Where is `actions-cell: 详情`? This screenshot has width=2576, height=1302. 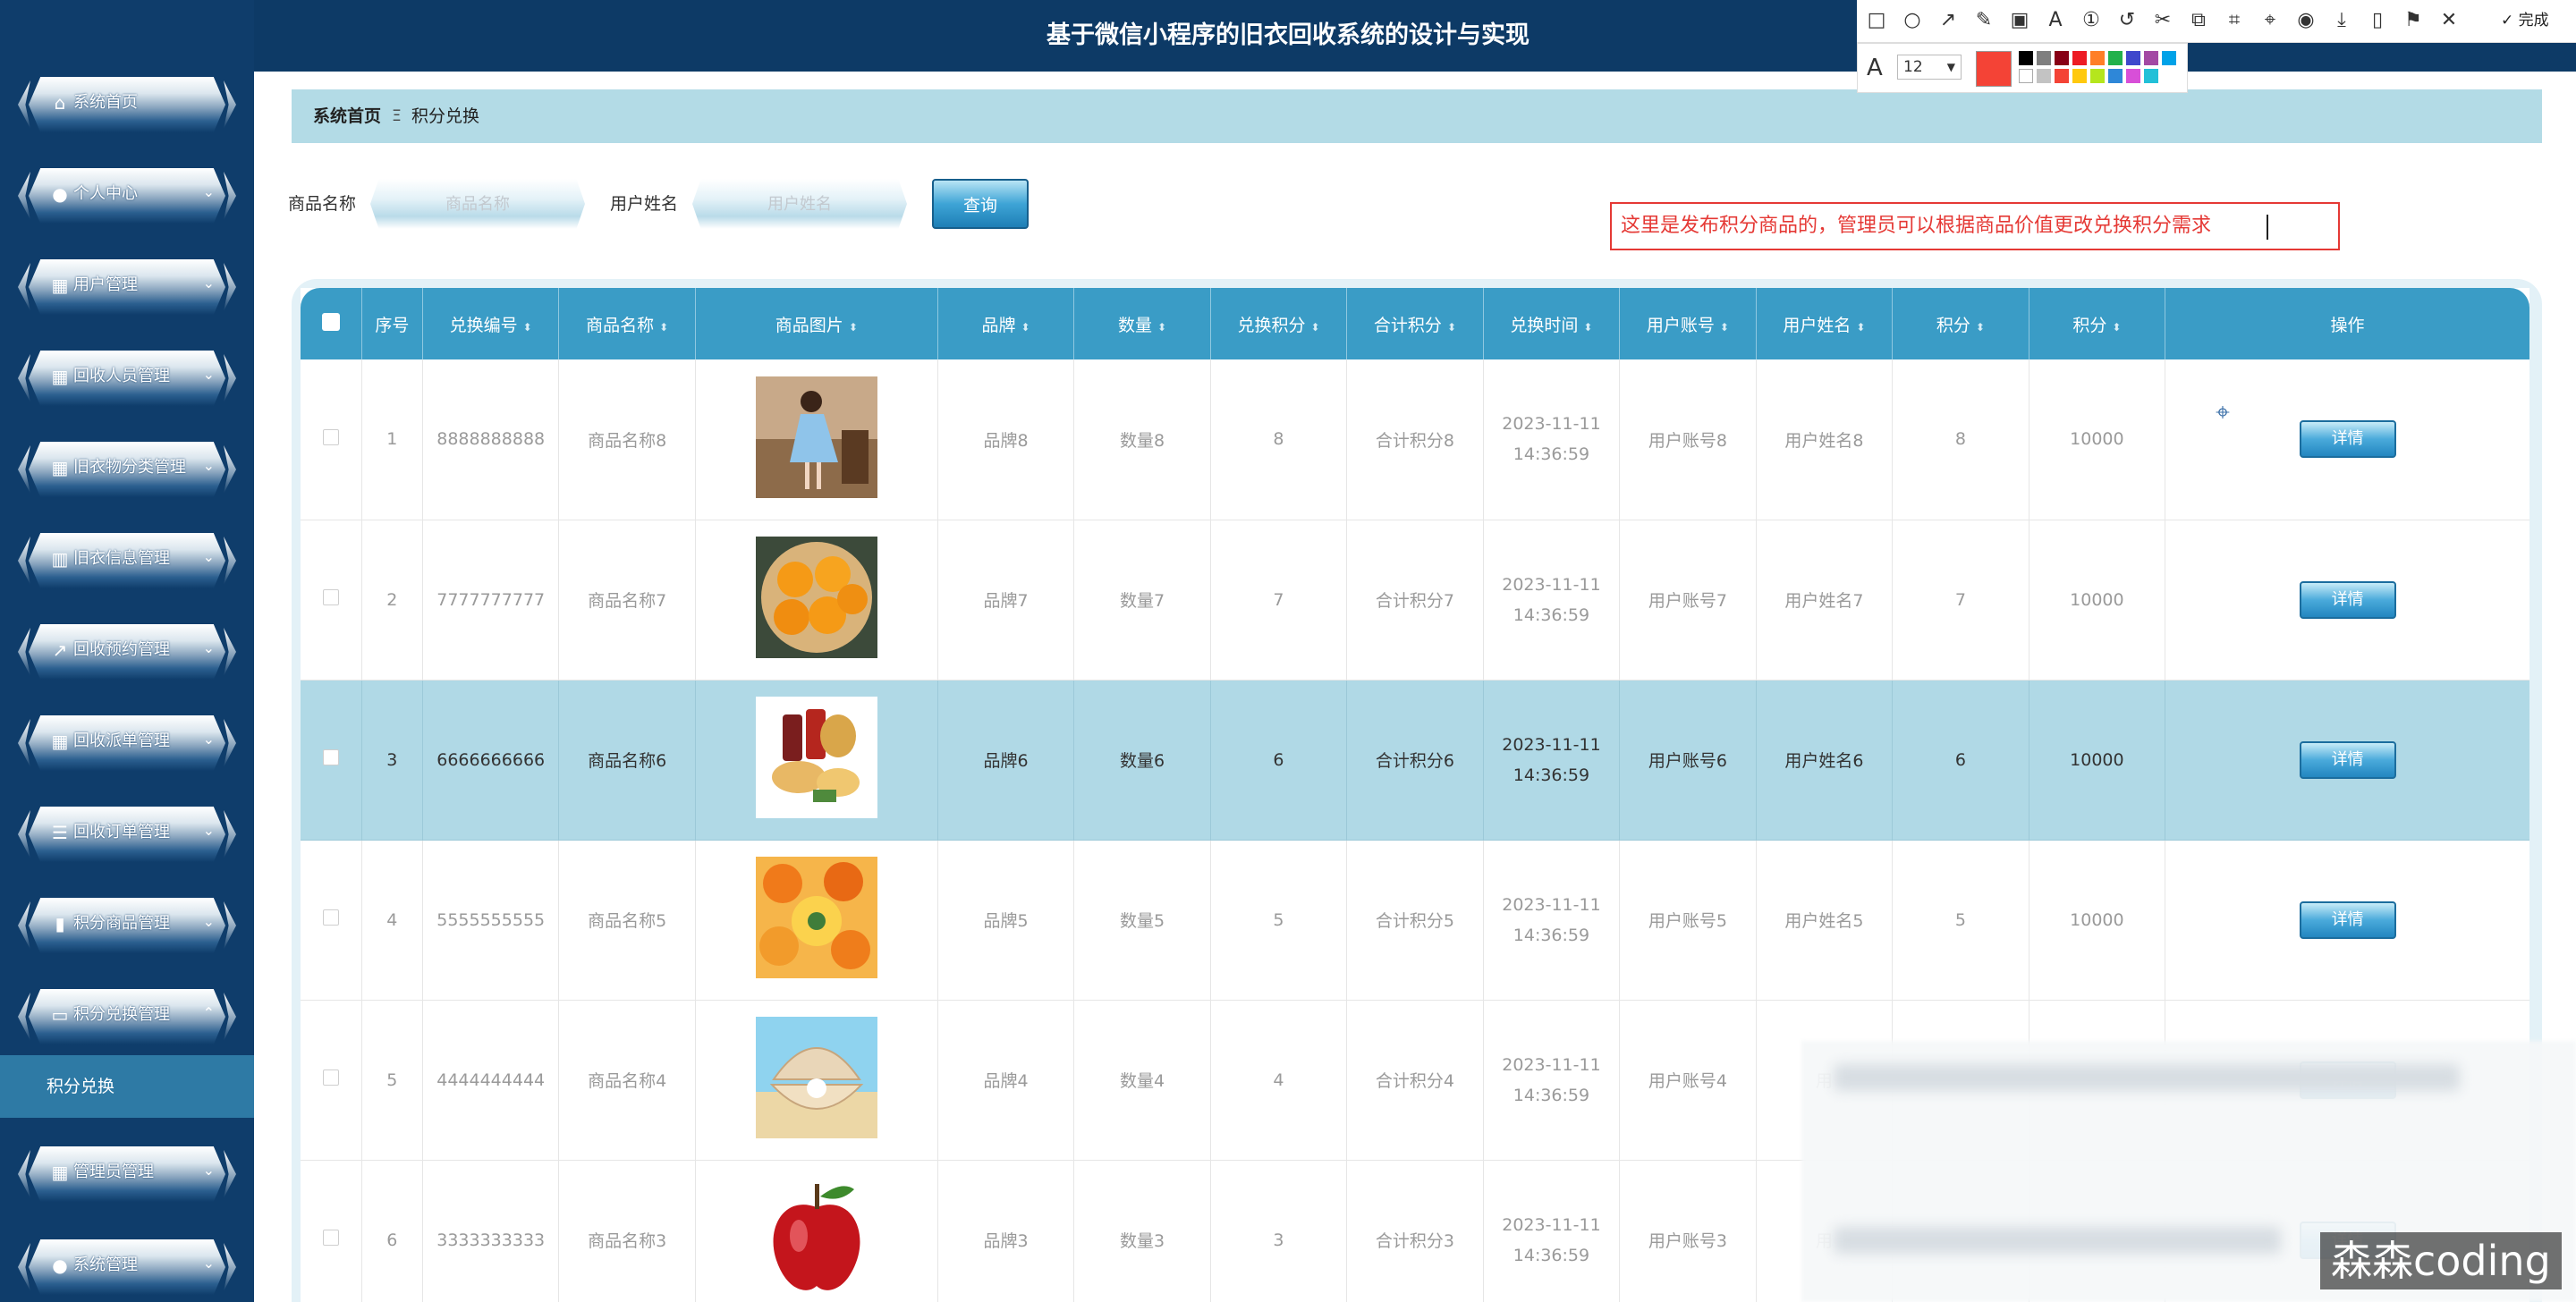
actions-cell: 详情 is located at coordinates (2347, 600).